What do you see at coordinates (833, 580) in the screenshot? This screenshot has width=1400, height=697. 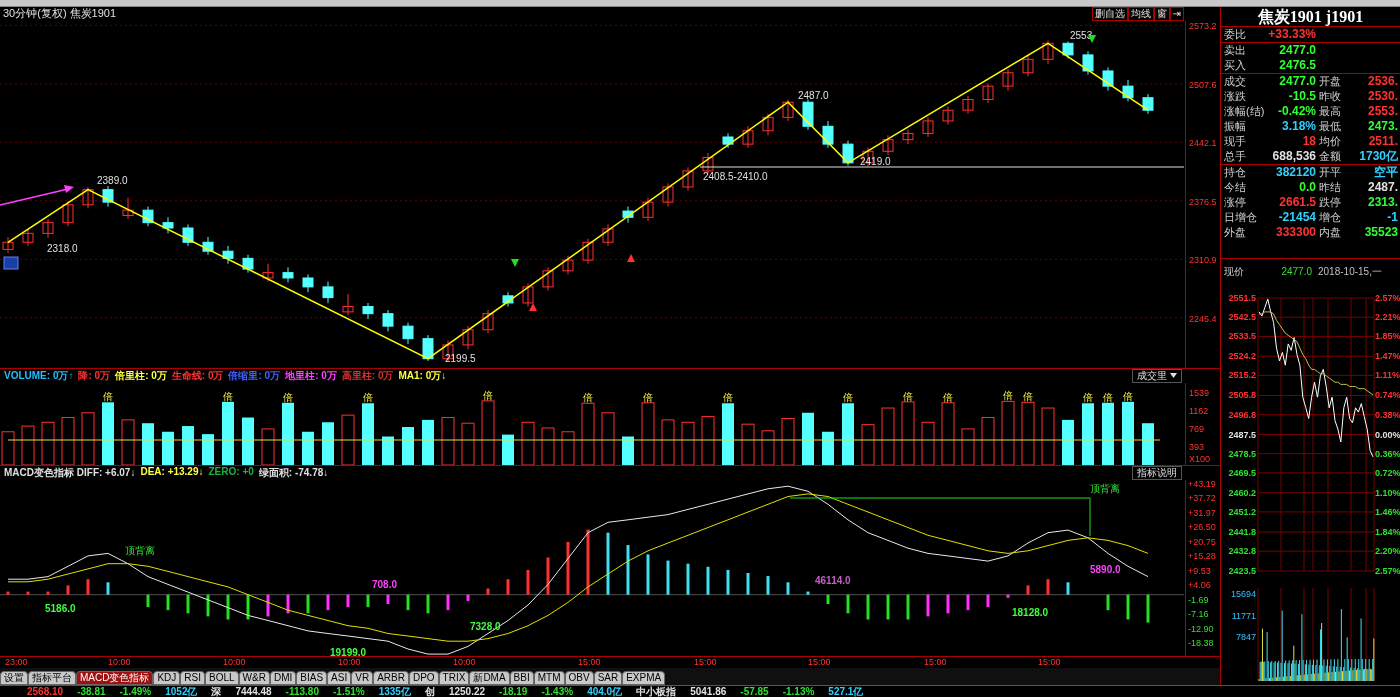 I see `area-value-label: 46114.0` at bounding box center [833, 580].